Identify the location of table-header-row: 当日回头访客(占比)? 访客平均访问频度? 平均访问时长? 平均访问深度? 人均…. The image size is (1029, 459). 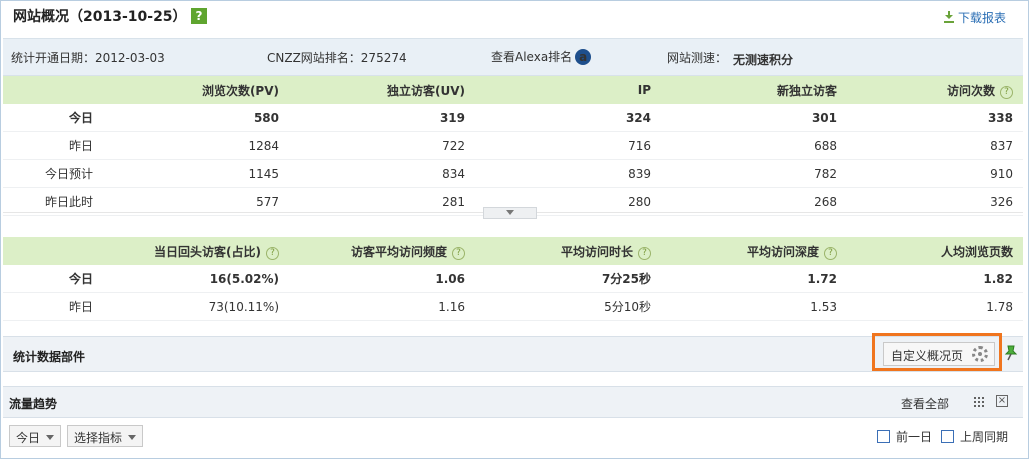
(513, 251).